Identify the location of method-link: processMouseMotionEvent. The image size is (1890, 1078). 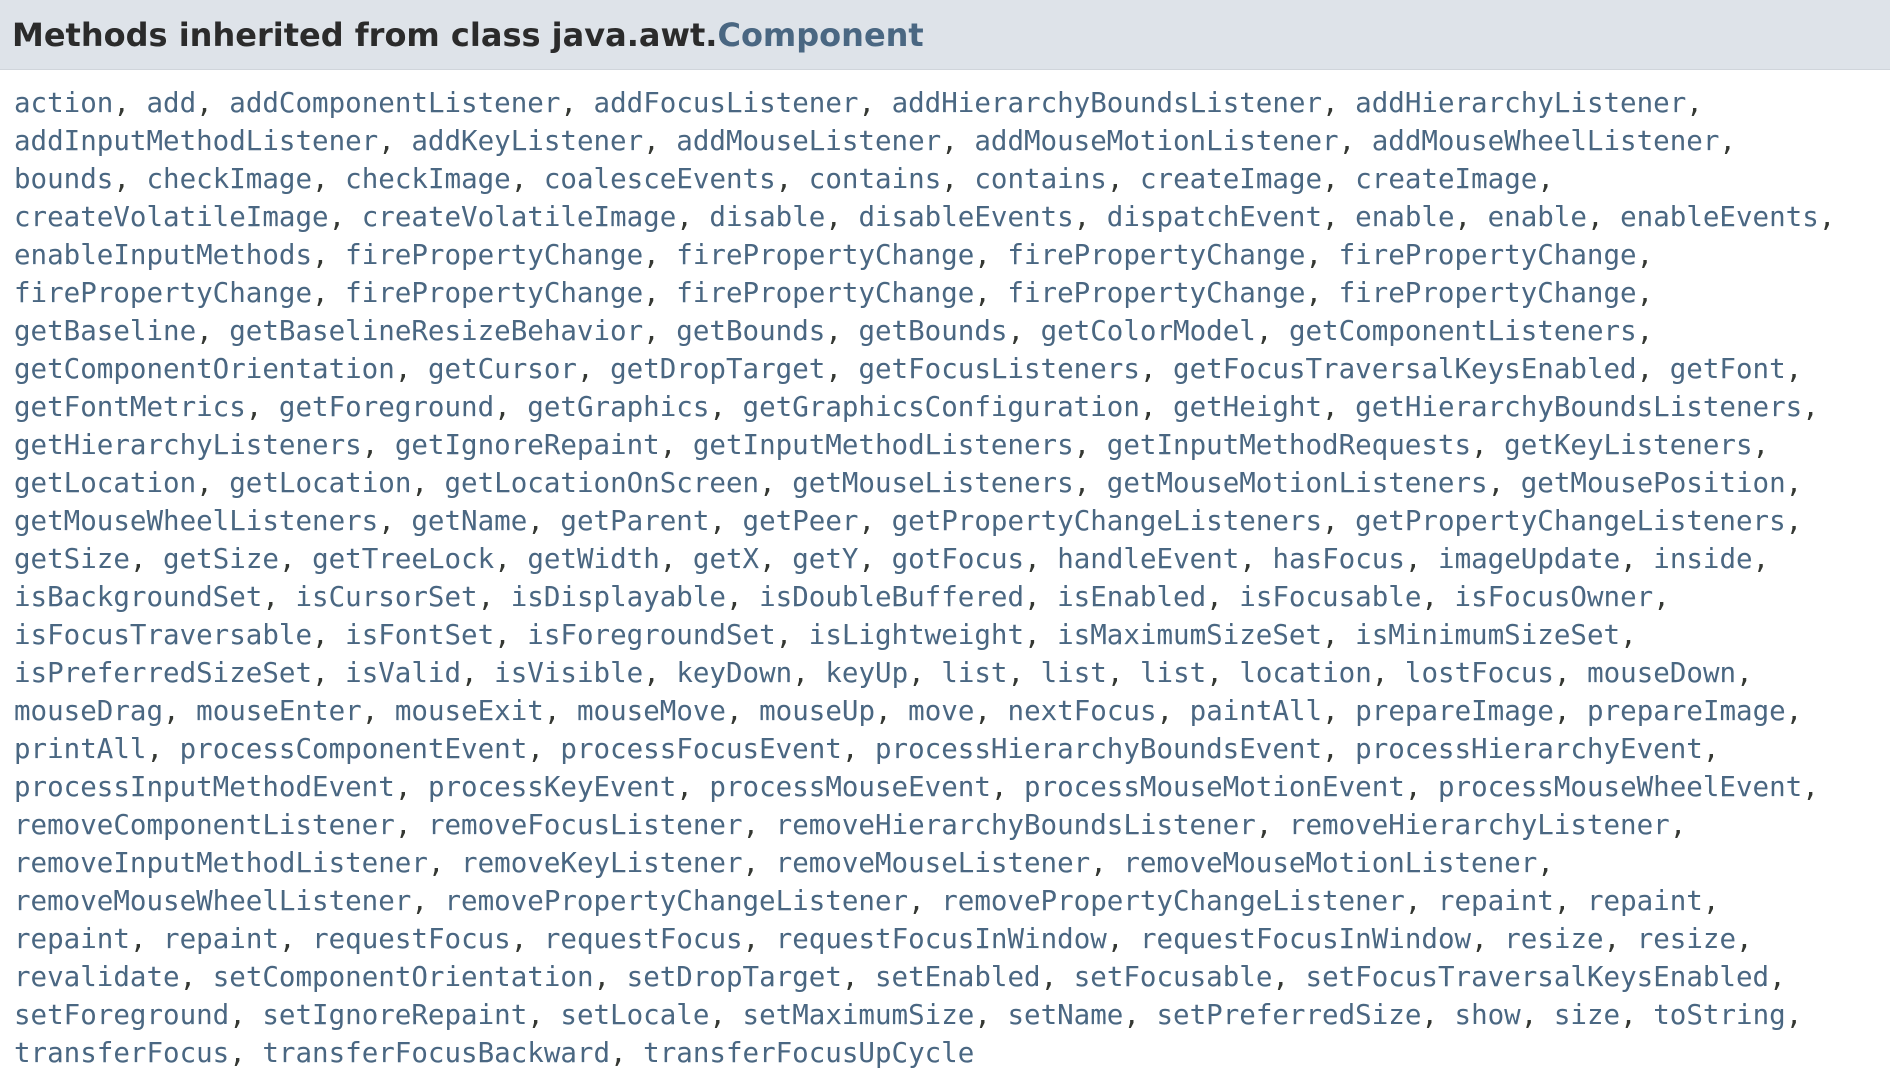
(1214, 787).